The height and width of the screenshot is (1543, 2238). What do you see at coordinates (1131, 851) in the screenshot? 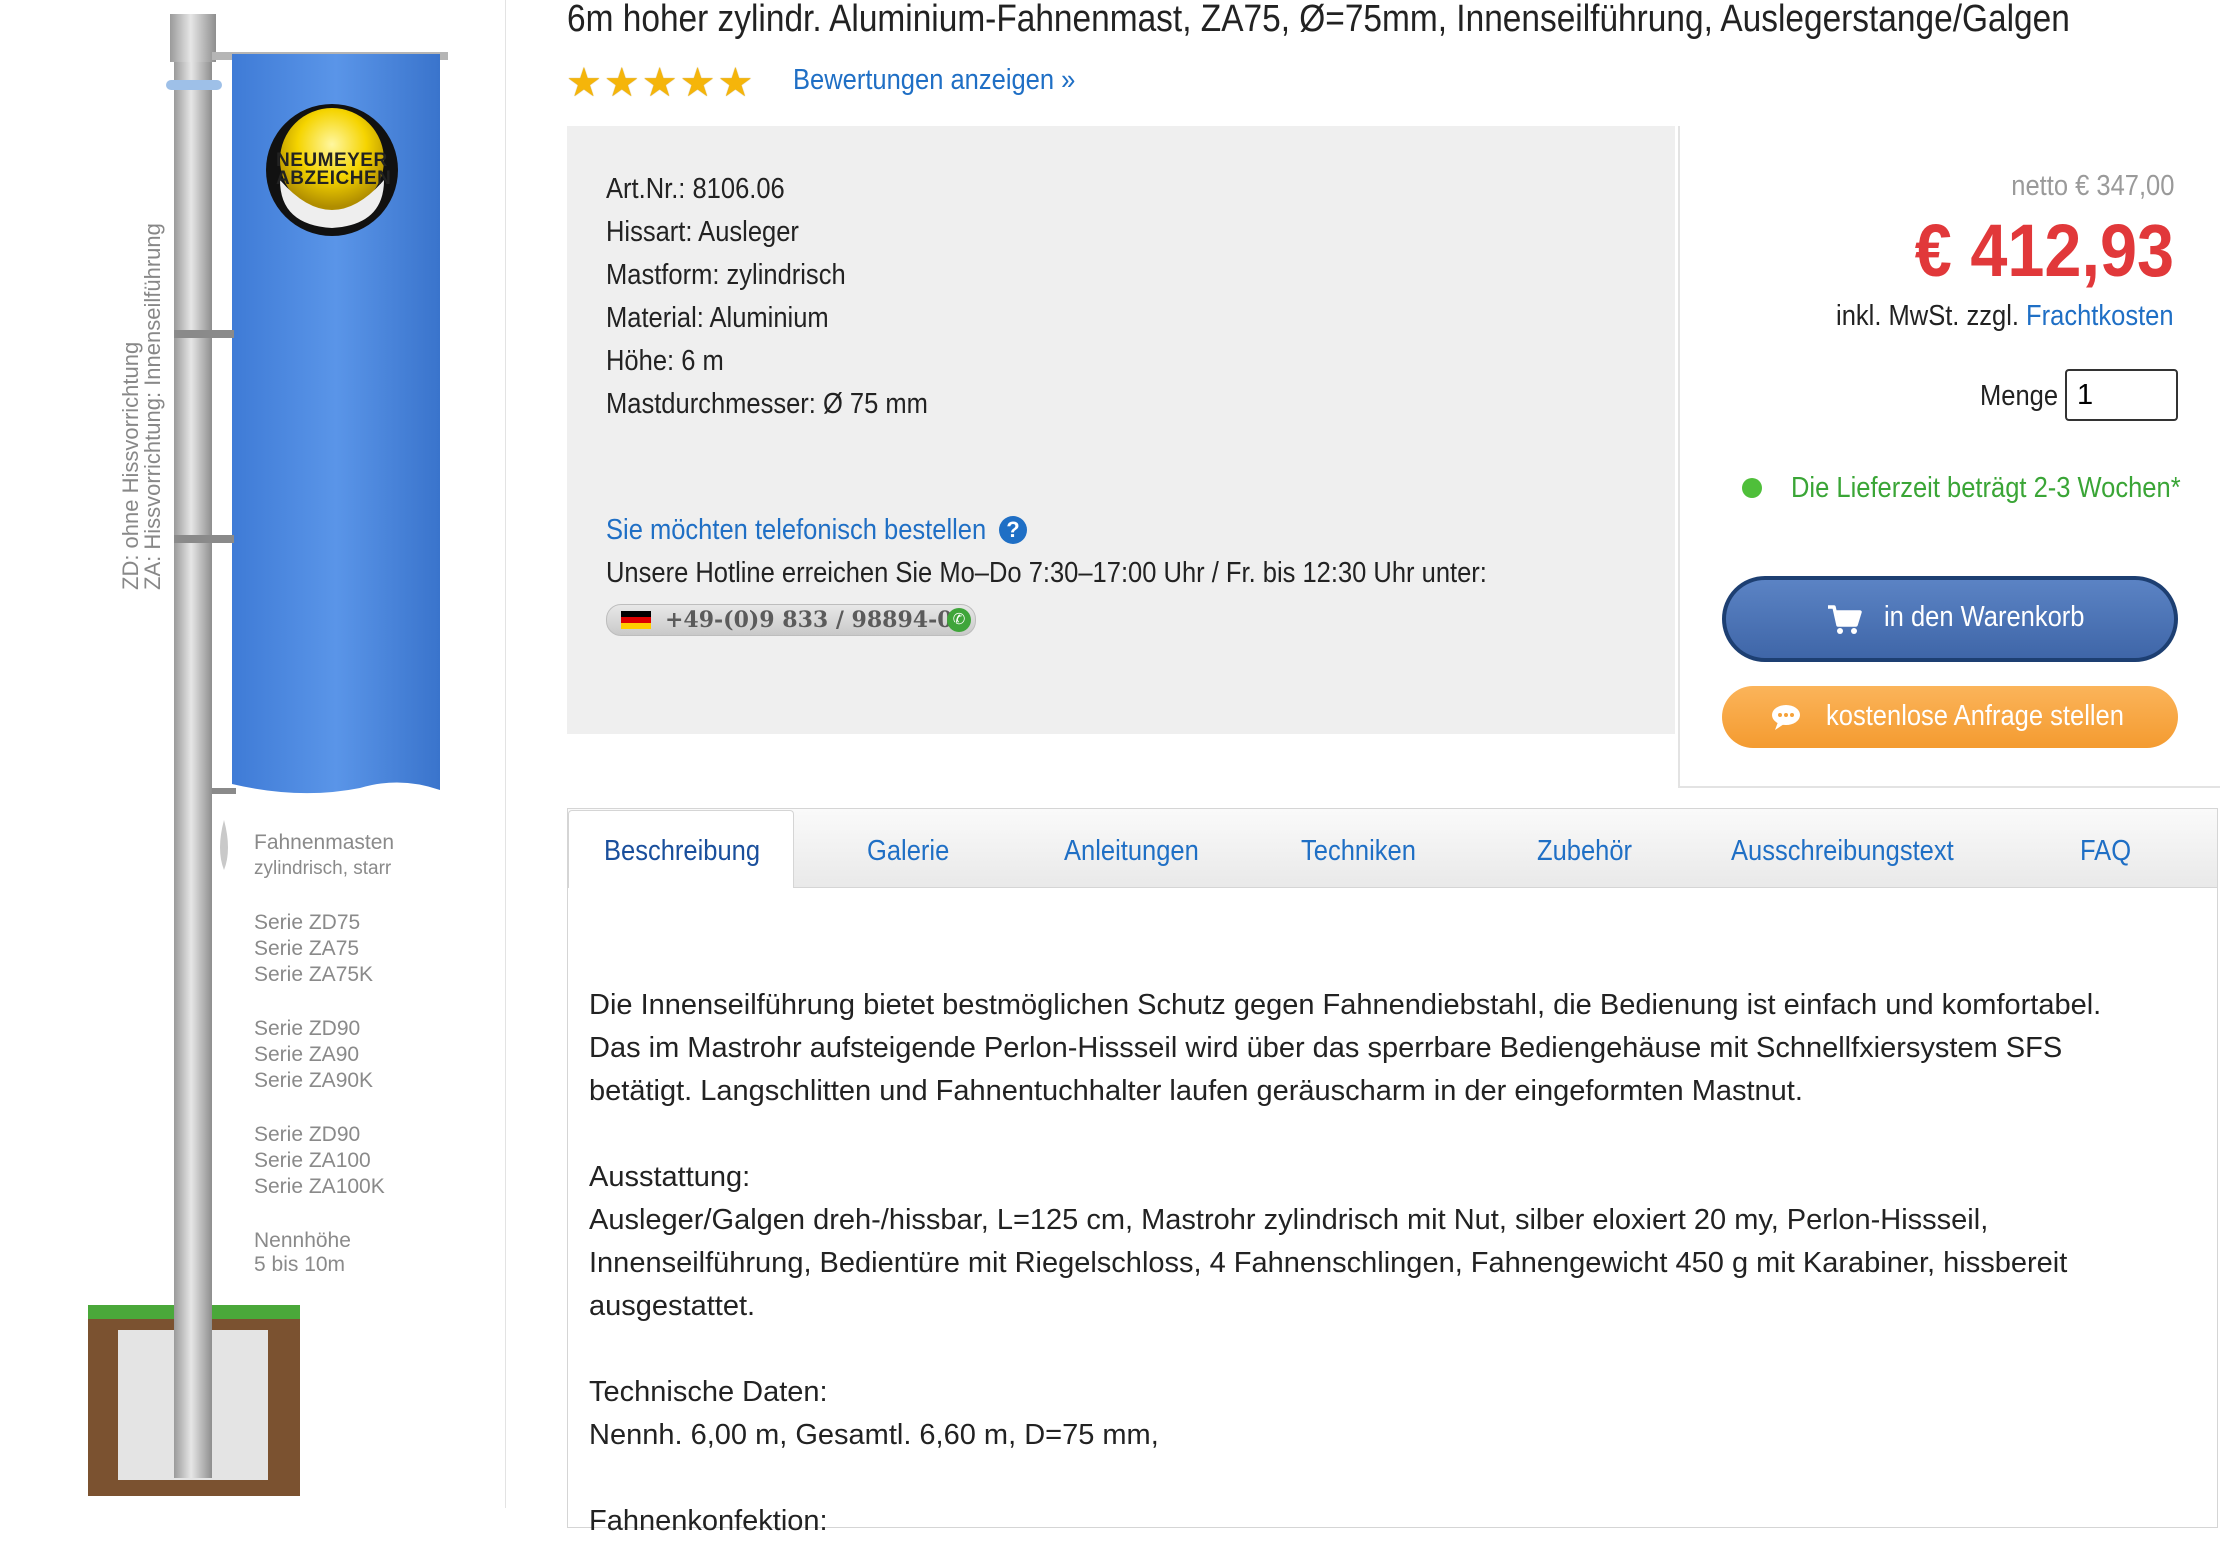
I see `tab-instructions: Anleitungen` at bounding box center [1131, 851].